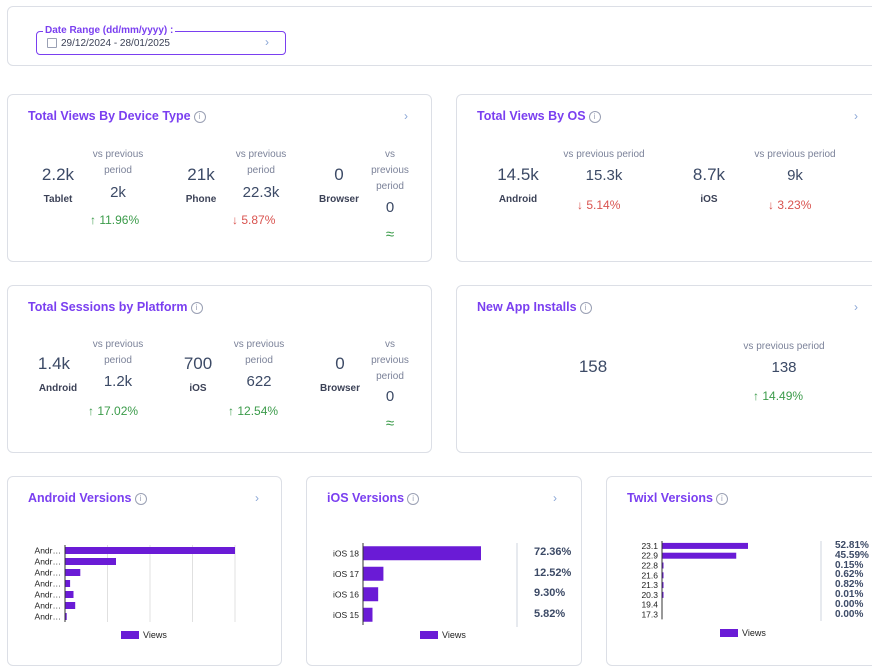  What do you see at coordinates (261, 192) in the screenshot?
I see `previous-value: 22.3k` at bounding box center [261, 192].